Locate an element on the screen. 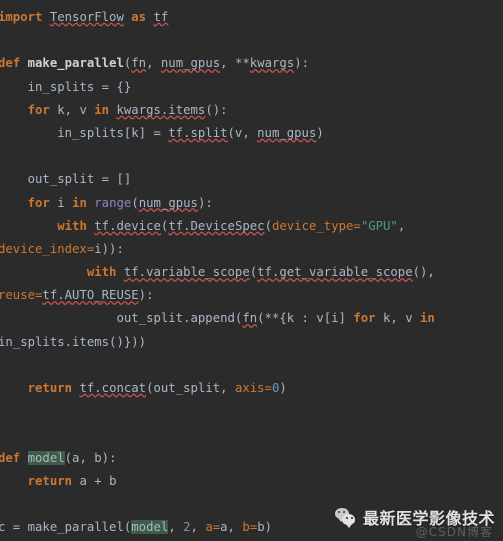 The height and width of the screenshot is (541, 503). code-line-8: out_split = [] is located at coordinates (66, 179).